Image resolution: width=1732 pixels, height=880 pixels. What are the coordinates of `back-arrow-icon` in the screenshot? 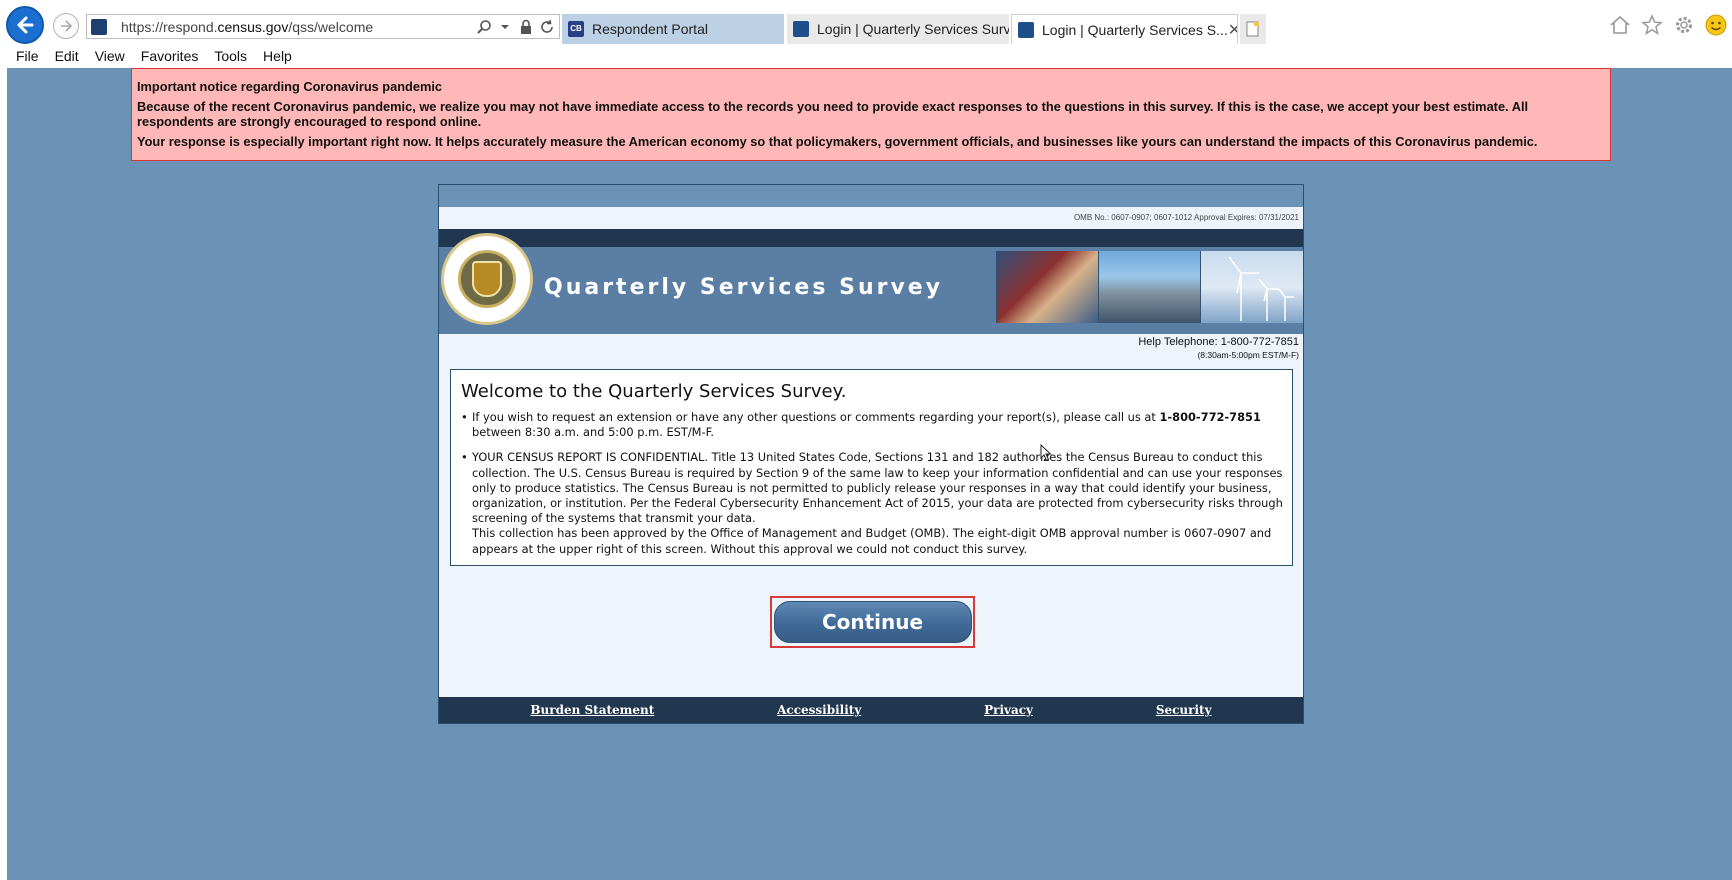 It's located at (25, 25).